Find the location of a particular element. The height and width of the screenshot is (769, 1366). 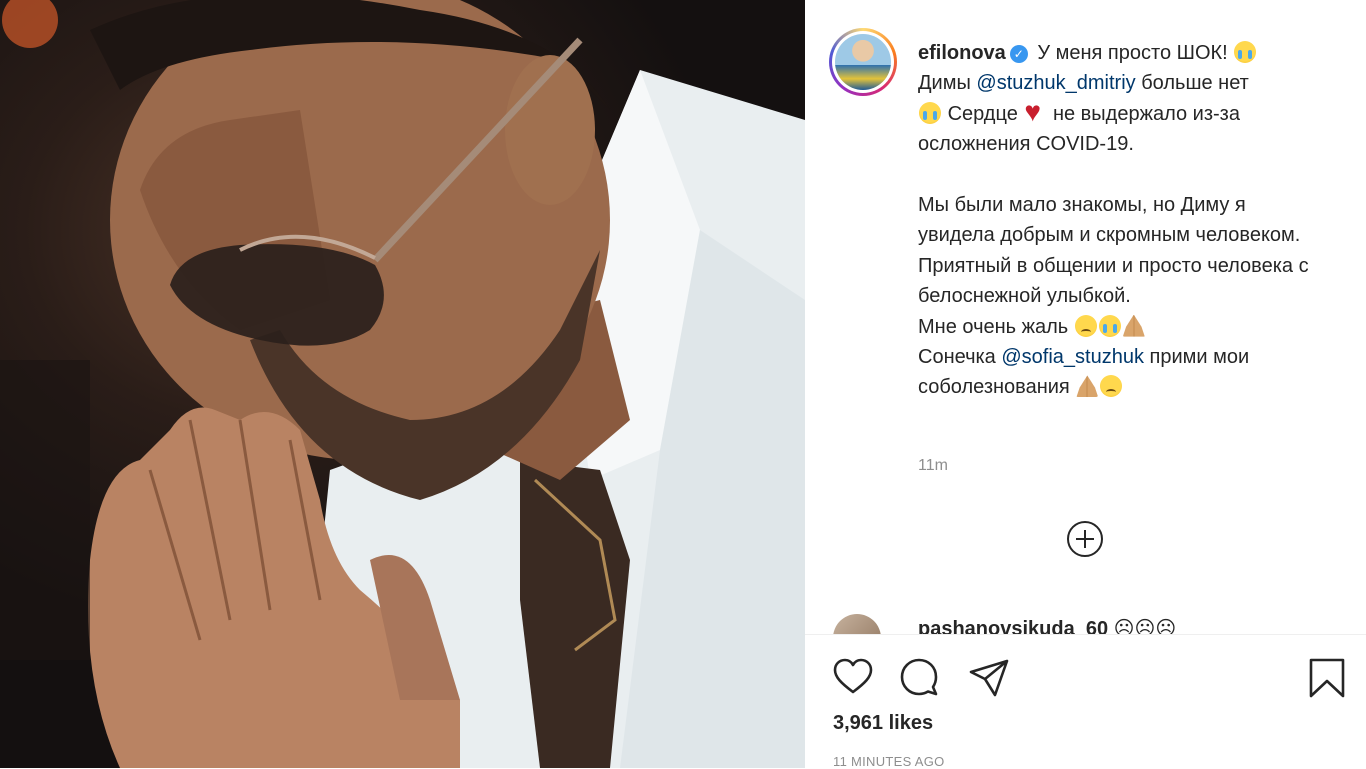

story-ring is located at coordinates (863, 62).